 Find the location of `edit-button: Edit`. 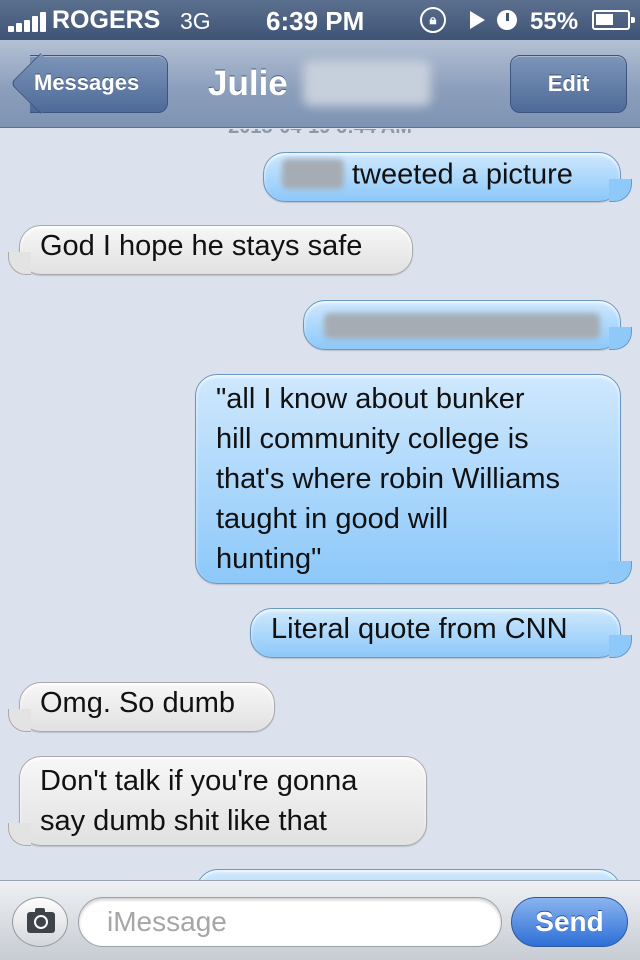

edit-button: Edit is located at coordinates (568, 84).